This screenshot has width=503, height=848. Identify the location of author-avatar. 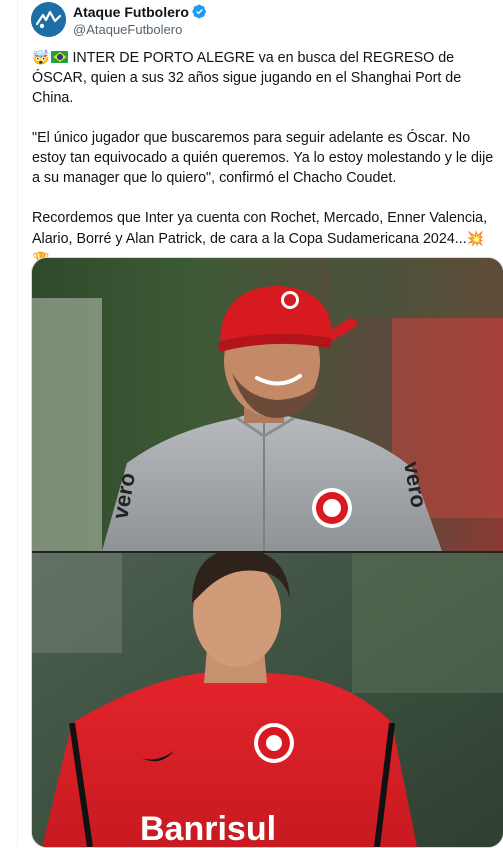
(48, 19).